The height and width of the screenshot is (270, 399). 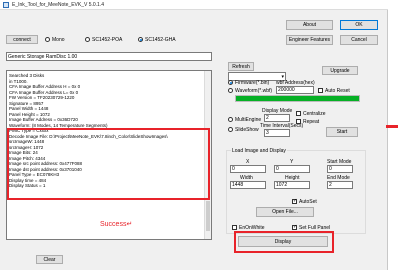 What do you see at coordinates (49, 259) in the screenshot?
I see `clear-button: Clear` at bounding box center [49, 259].